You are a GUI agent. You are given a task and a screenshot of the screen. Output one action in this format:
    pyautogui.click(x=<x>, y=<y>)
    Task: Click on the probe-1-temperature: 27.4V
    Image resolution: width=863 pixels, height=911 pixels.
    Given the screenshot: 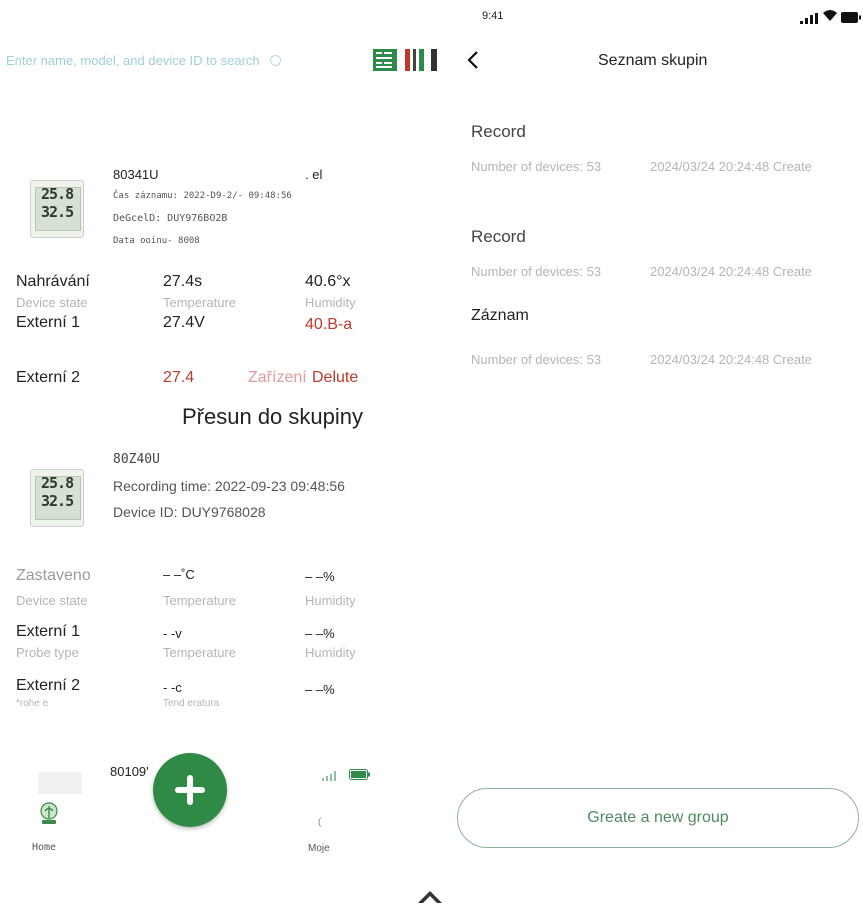 What is the action you would take?
    pyautogui.click(x=184, y=322)
    